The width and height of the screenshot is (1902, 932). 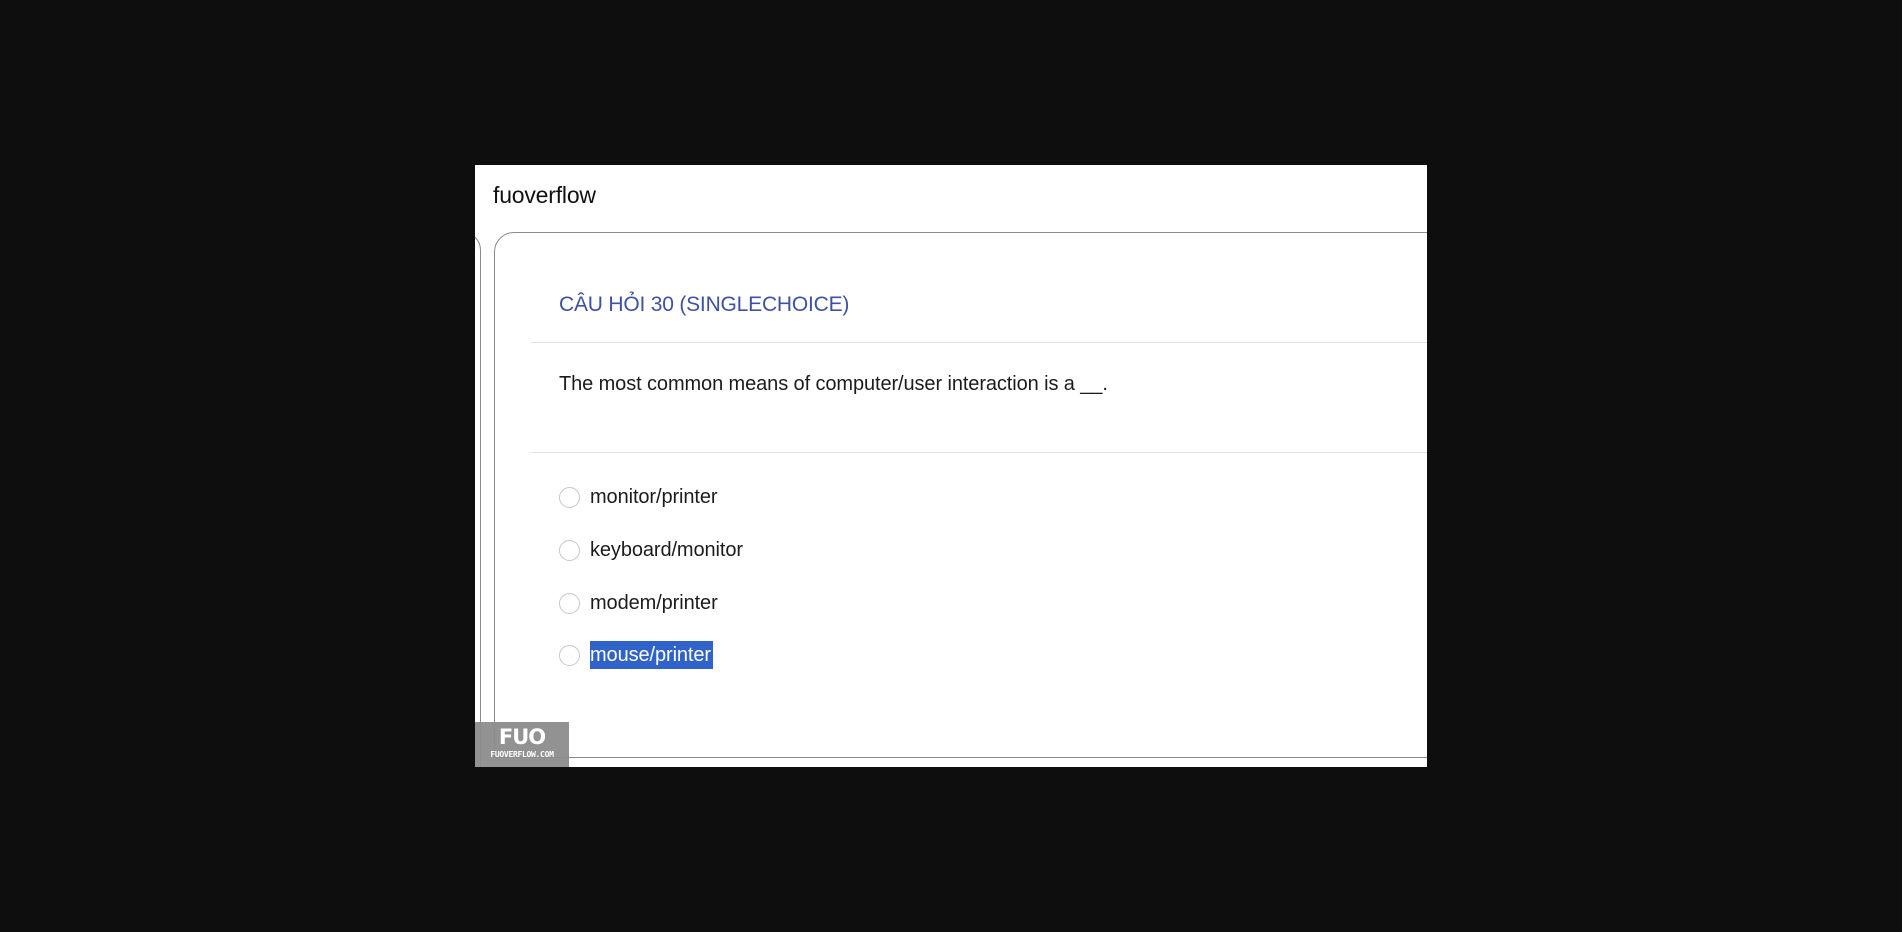 What do you see at coordinates (654, 497) in the screenshot?
I see `option-label: monitor/printer` at bounding box center [654, 497].